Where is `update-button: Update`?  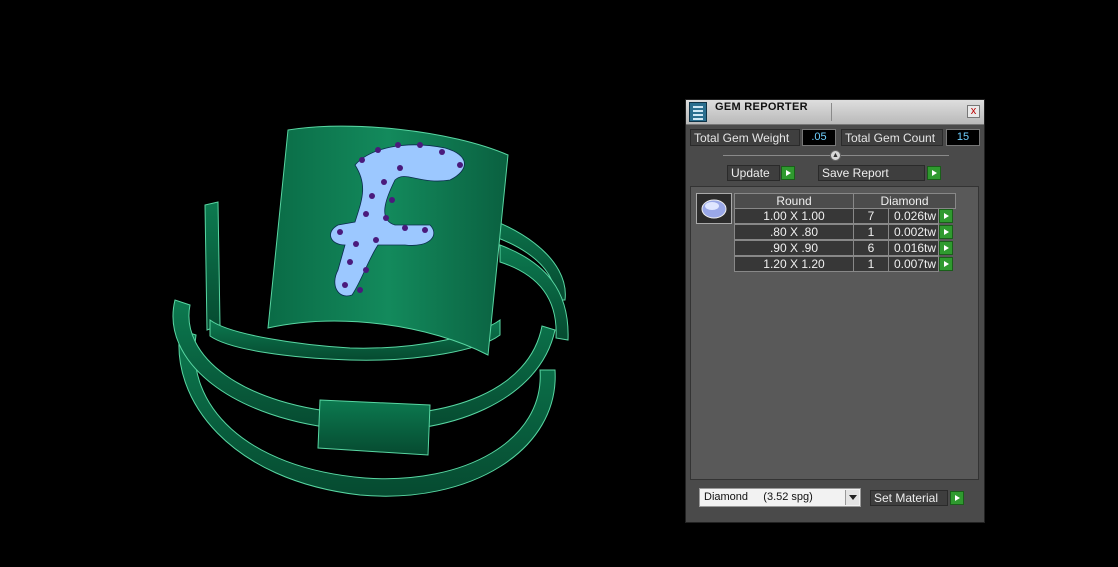 update-button: Update is located at coordinates (753, 173).